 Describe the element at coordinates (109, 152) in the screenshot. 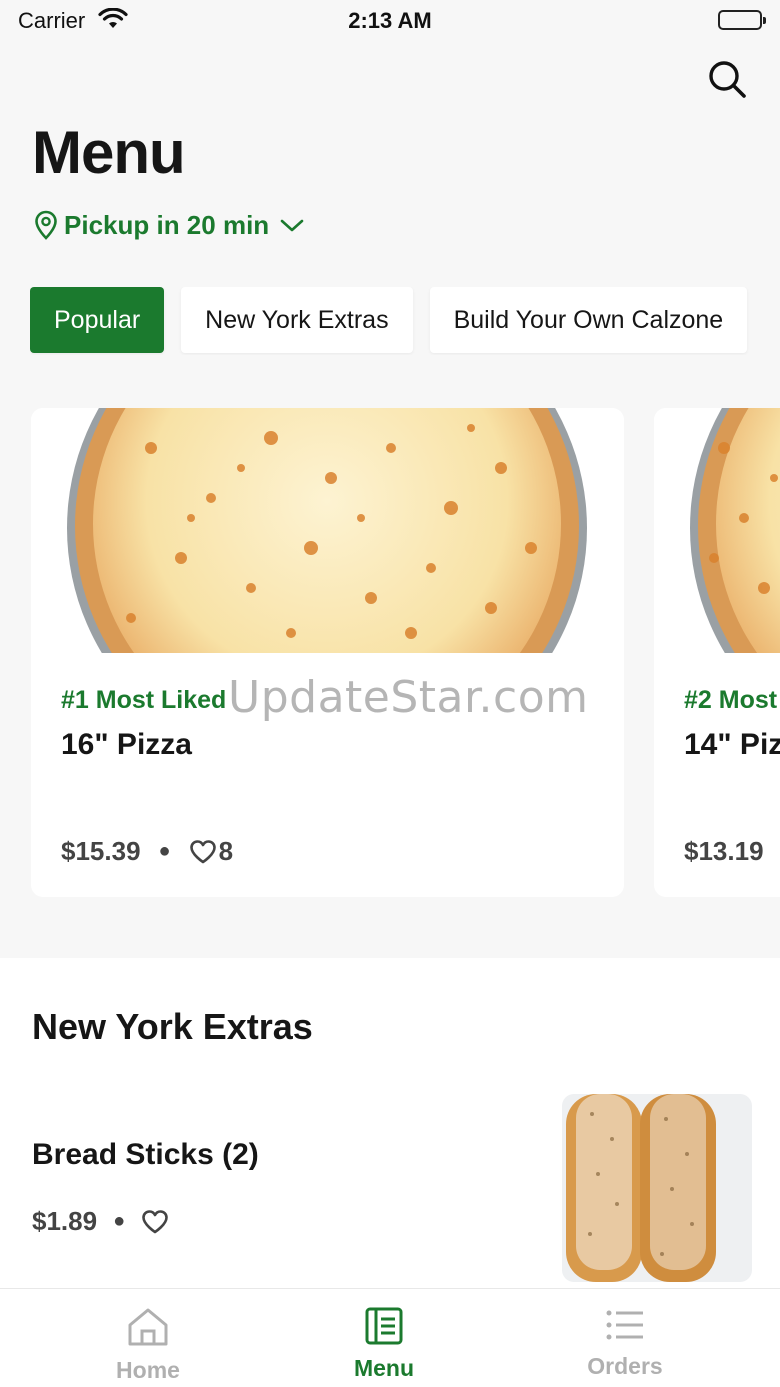

I see `page-title: Menu` at that location.